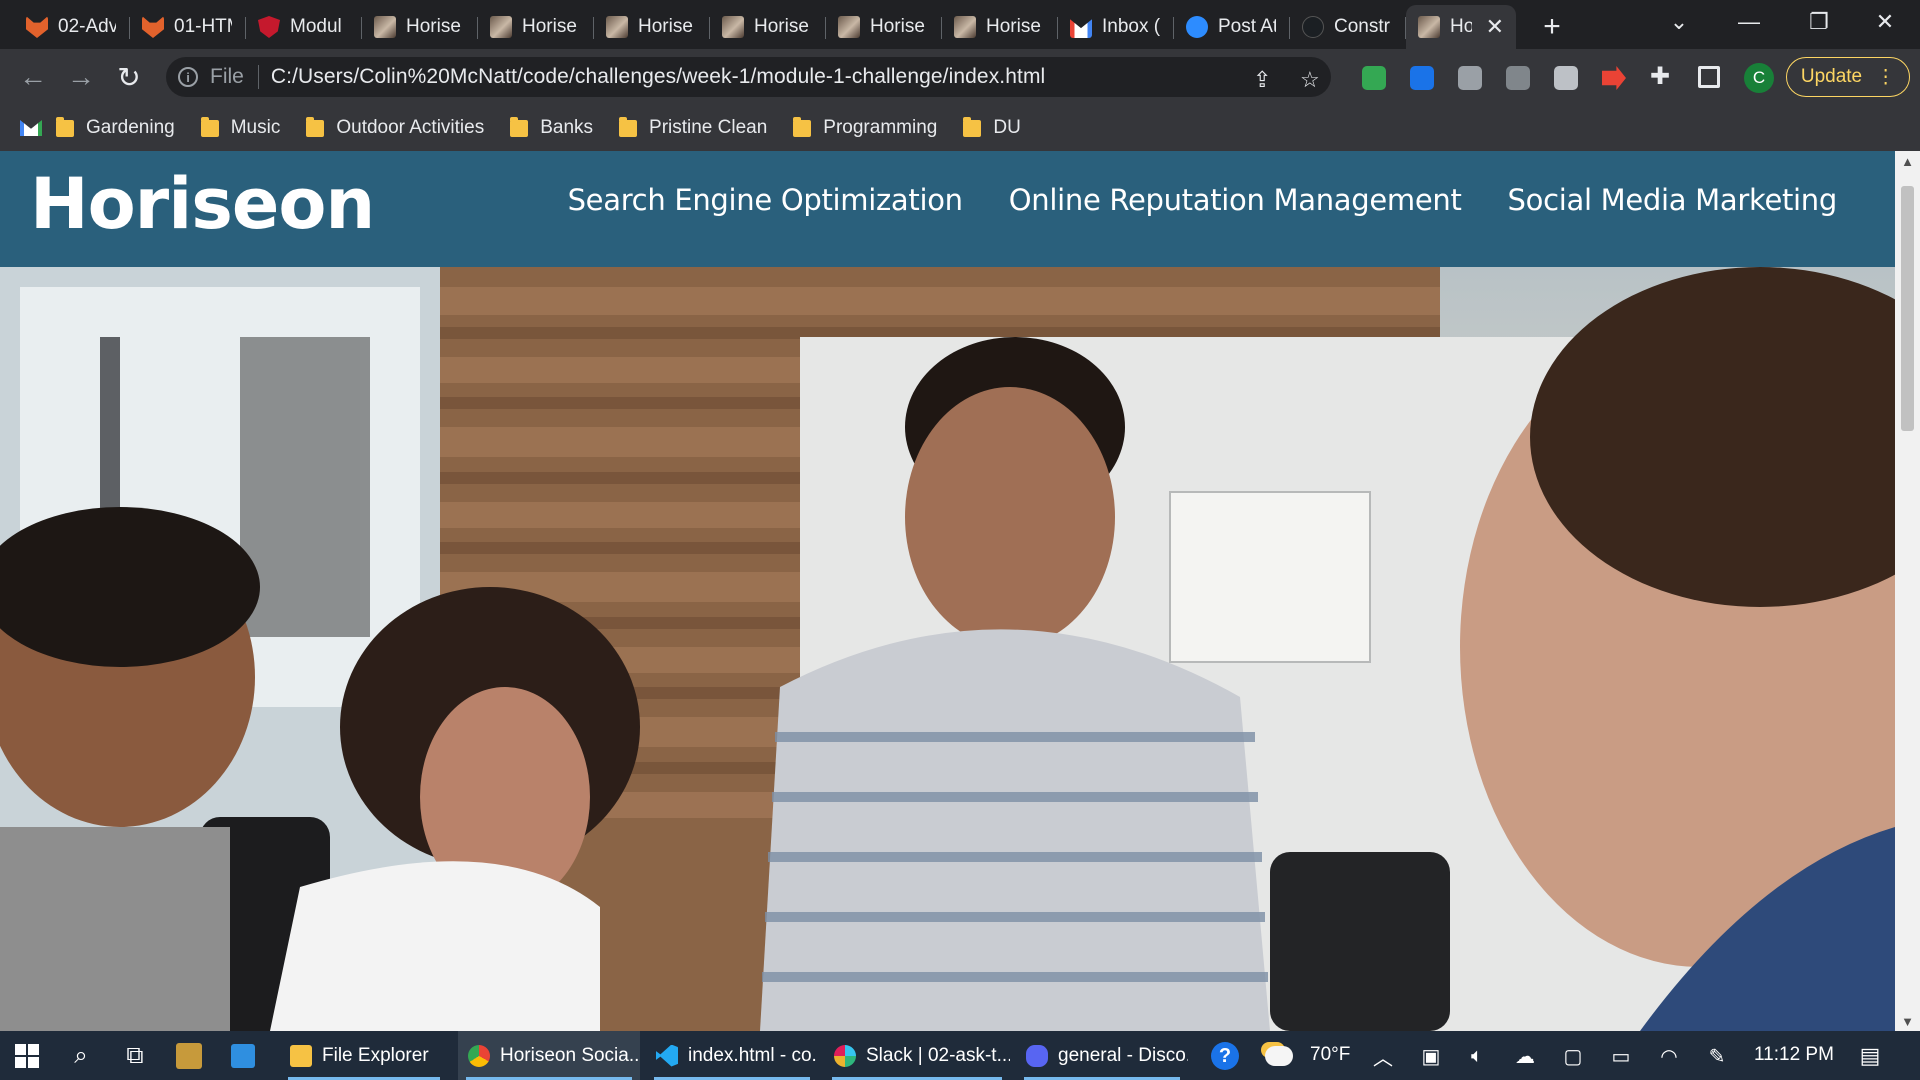 The width and height of the screenshot is (1920, 1080). I want to click on task-view-icon: ⧉, so click(135, 1056).